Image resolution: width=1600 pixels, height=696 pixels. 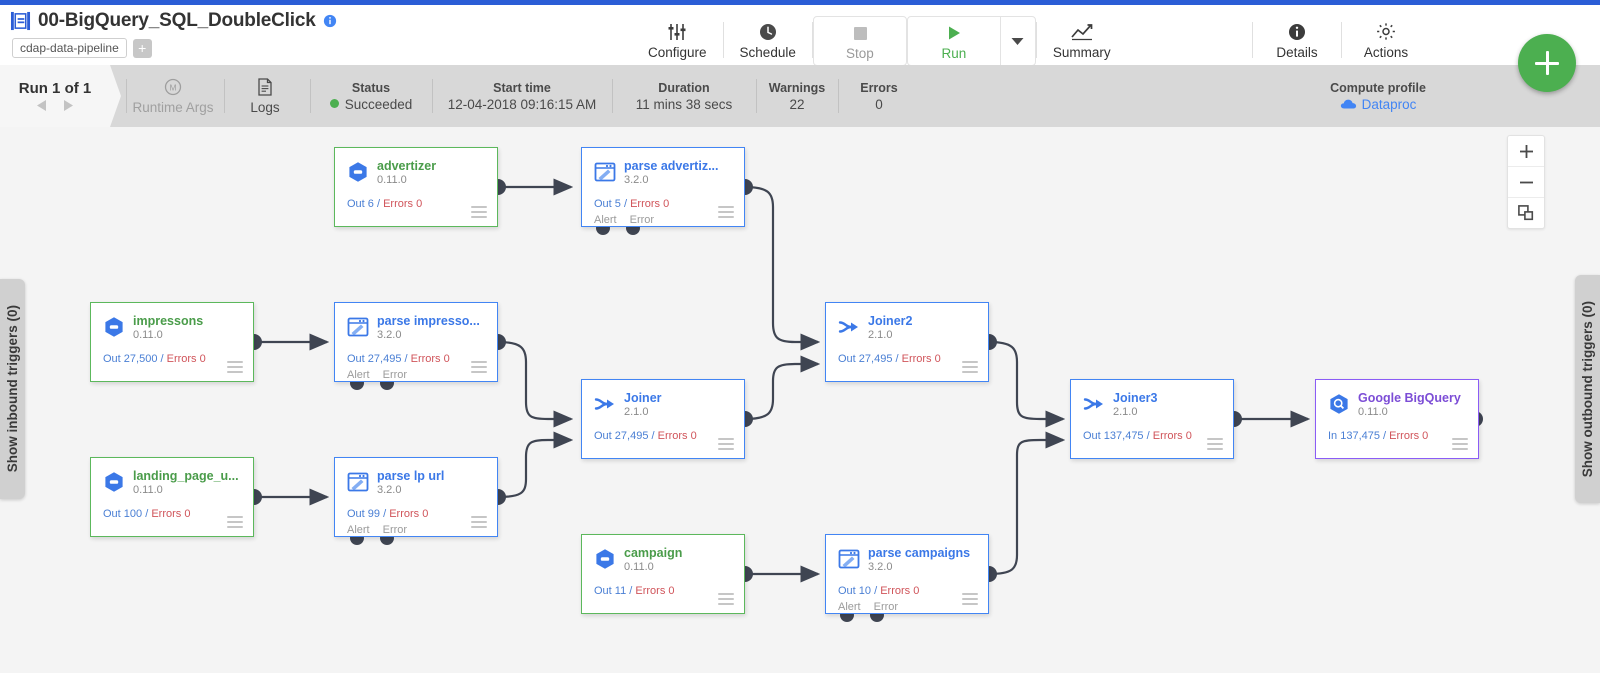 What do you see at coordinates (173, 107) in the screenshot?
I see `runtime-args-label: Runtime Args` at bounding box center [173, 107].